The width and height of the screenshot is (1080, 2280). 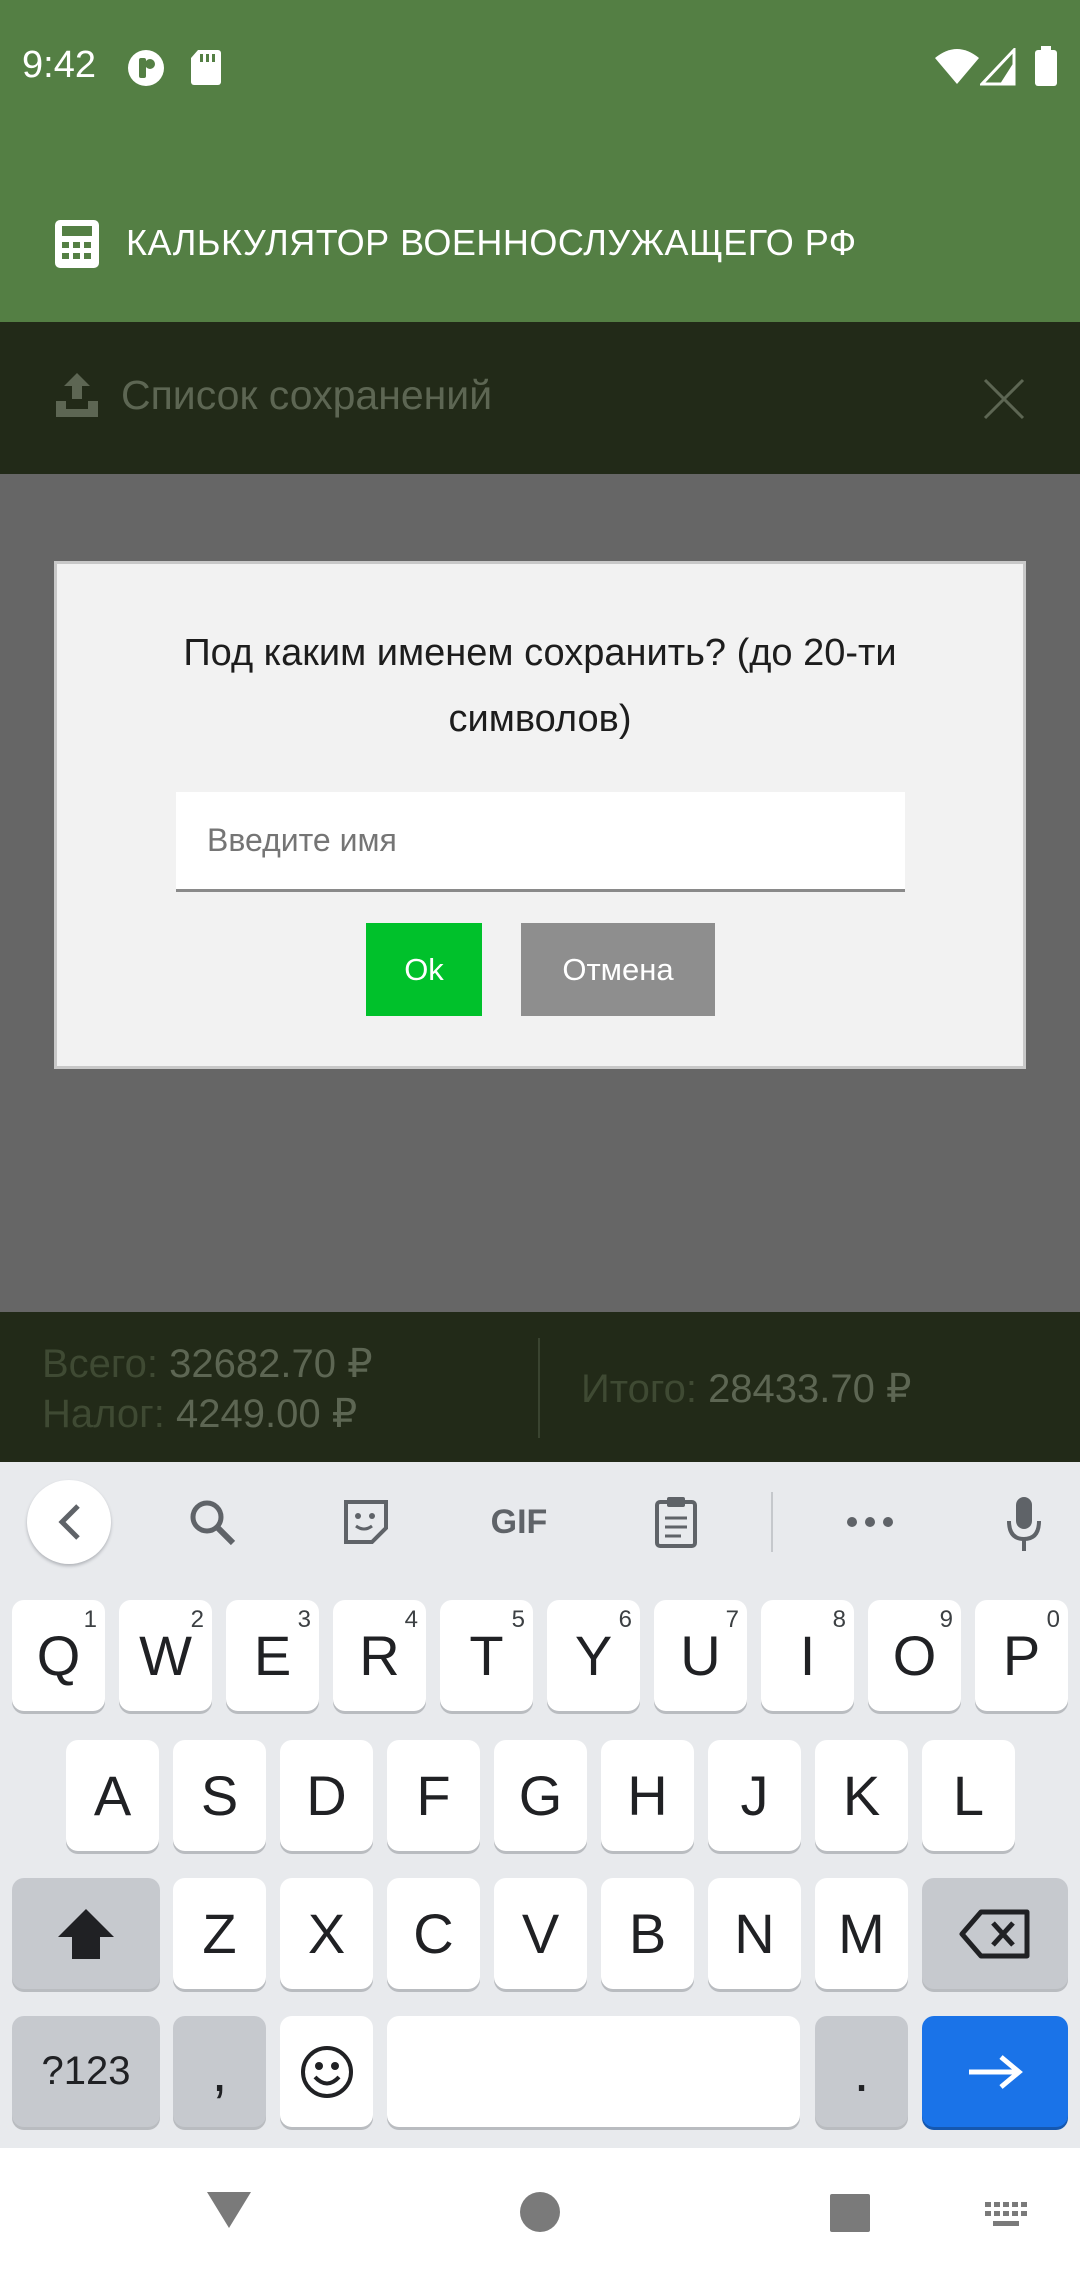 What do you see at coordinates (112, 1795) in the screenshot?
I see `key-a: A` at bounding box center [112, 1795].